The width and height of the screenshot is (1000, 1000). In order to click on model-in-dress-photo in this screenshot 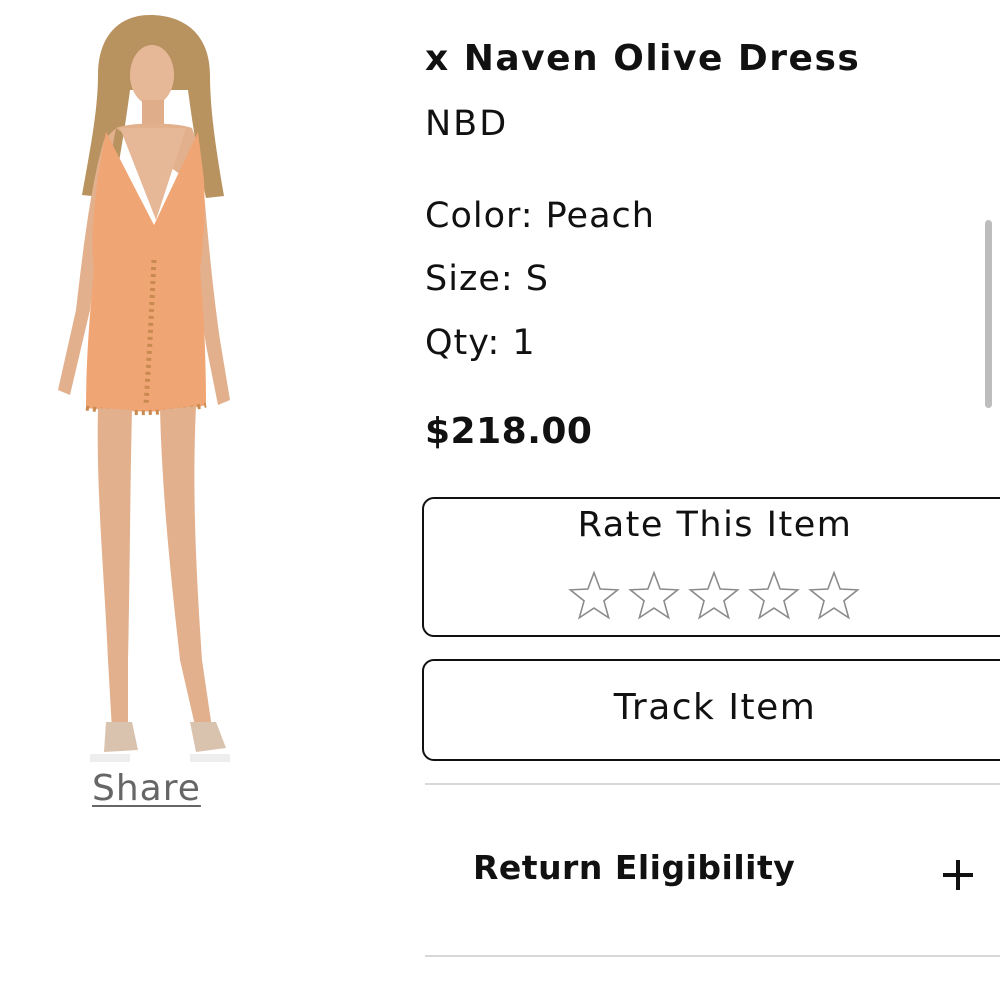, I will do `click(144, 388)`.